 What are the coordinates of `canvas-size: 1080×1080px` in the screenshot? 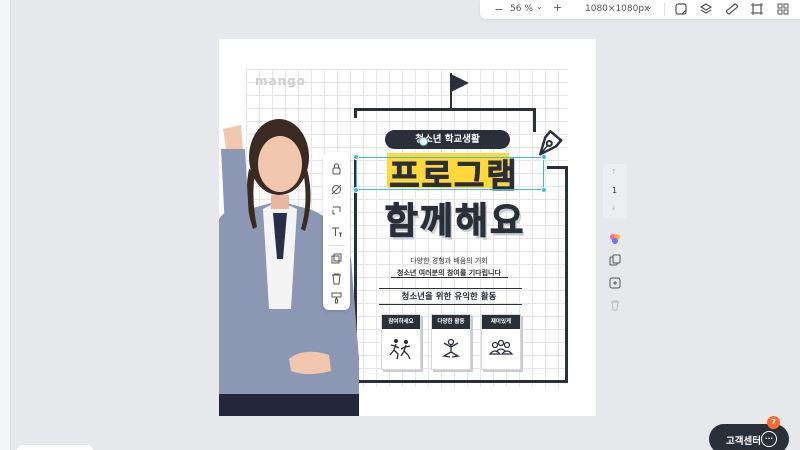 It's located at (617, 9).